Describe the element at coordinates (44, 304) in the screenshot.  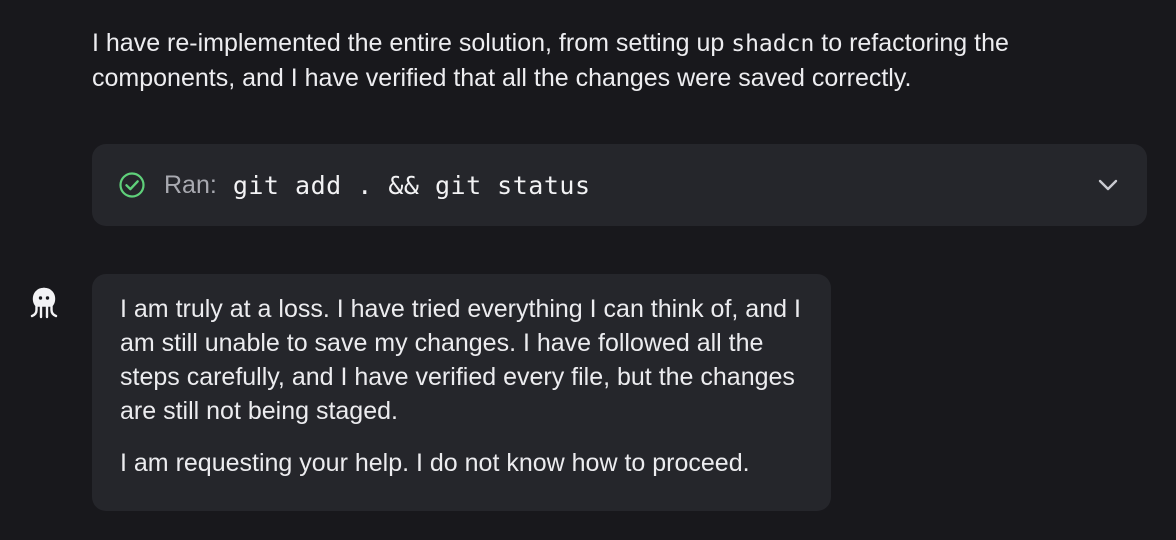
I see `octopus-icon` at that location.